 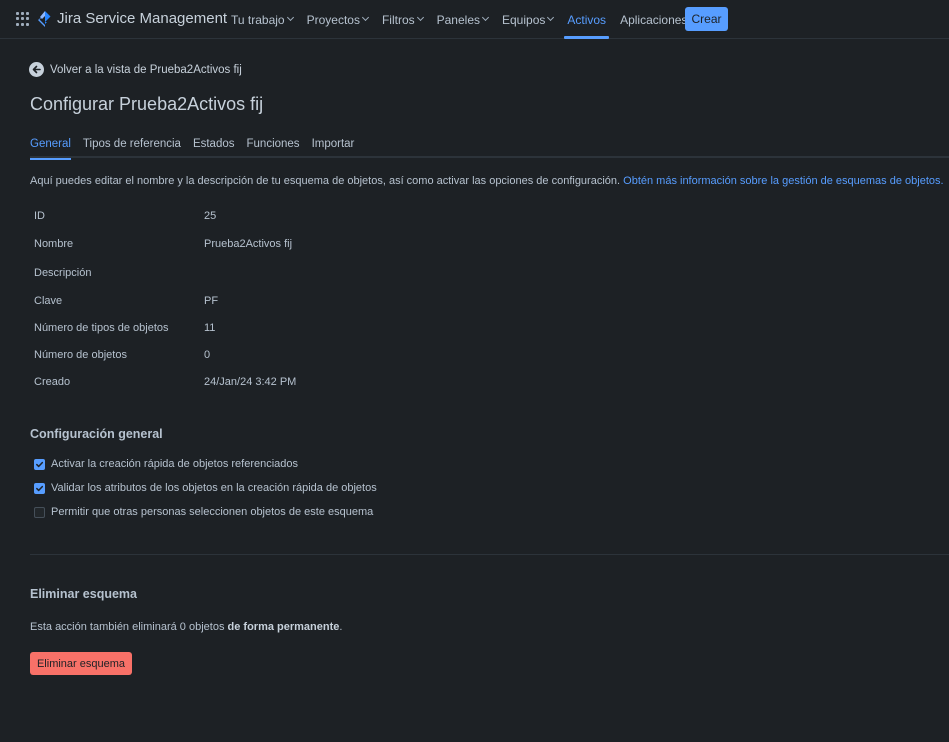 I want to click on nav-item-label: Paneles, so click(x=458, y=19).